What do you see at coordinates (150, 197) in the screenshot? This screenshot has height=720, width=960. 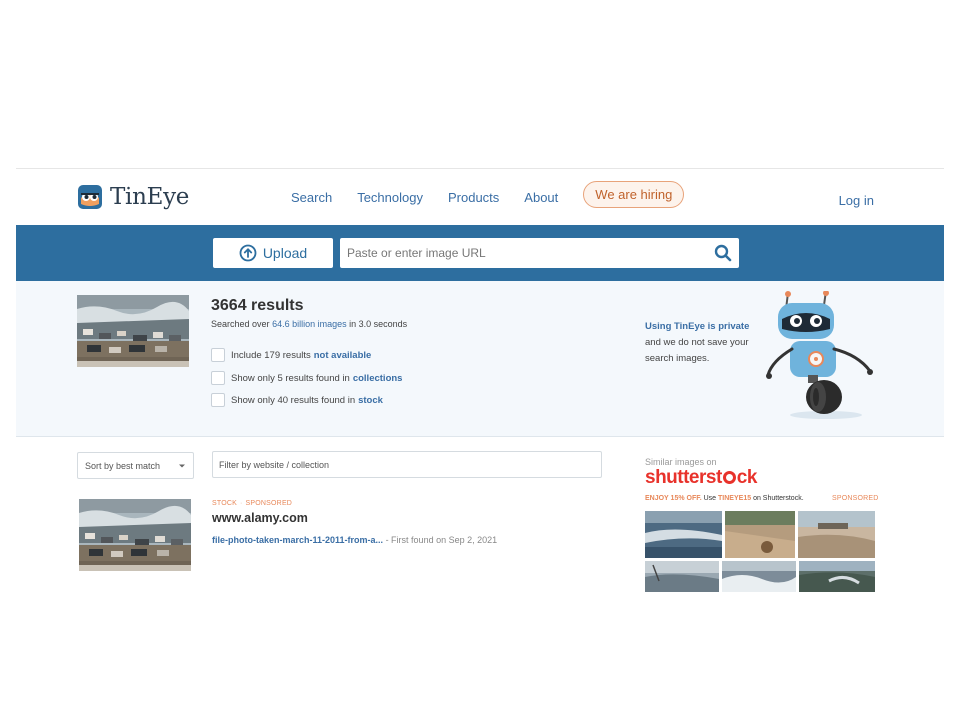 I see `logo-text: TinEye` at bounding box center [150, 197].